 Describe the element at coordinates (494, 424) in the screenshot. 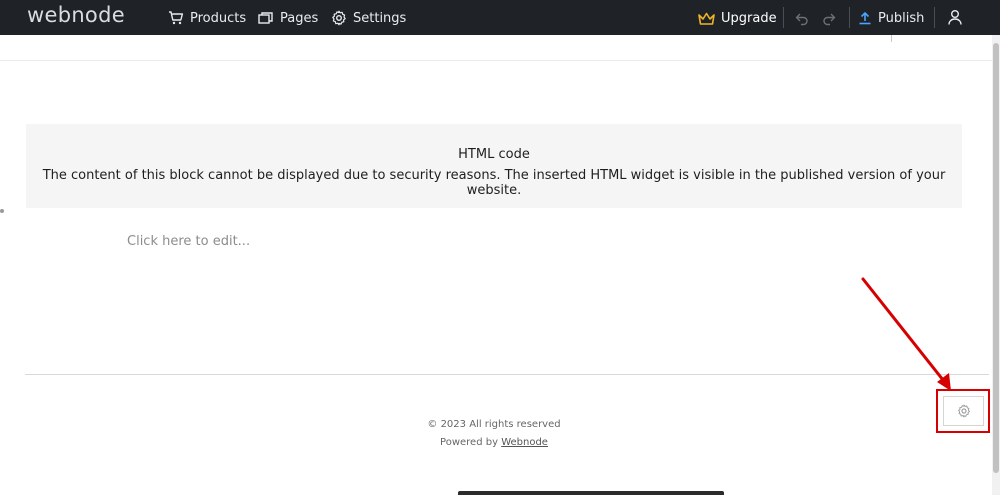

I see `footer-copyright: © 2023 All rights reserved` at that location.